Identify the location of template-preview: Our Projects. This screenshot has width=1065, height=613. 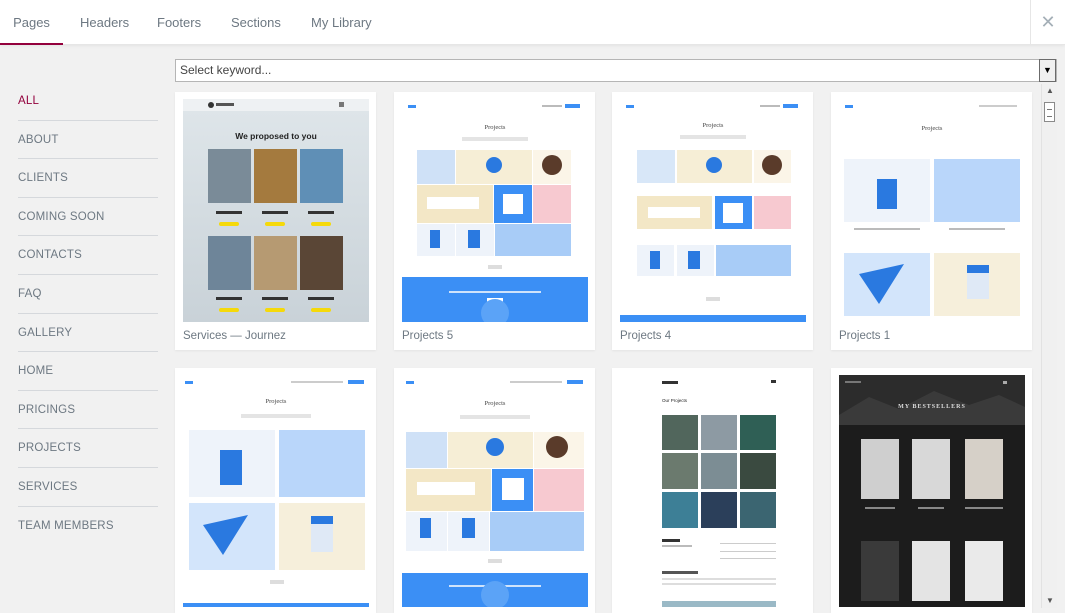
(713, 491).